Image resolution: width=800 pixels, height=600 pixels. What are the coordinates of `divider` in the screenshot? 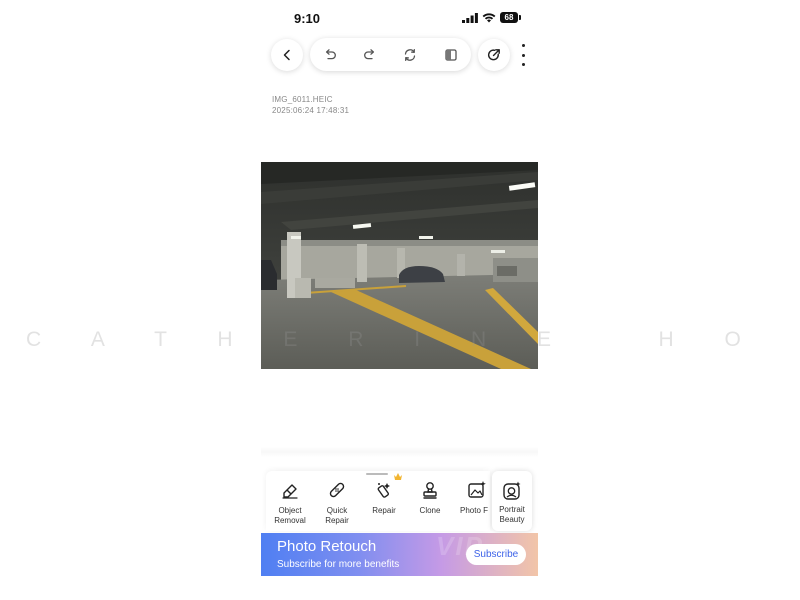 It's located at (399, 452).